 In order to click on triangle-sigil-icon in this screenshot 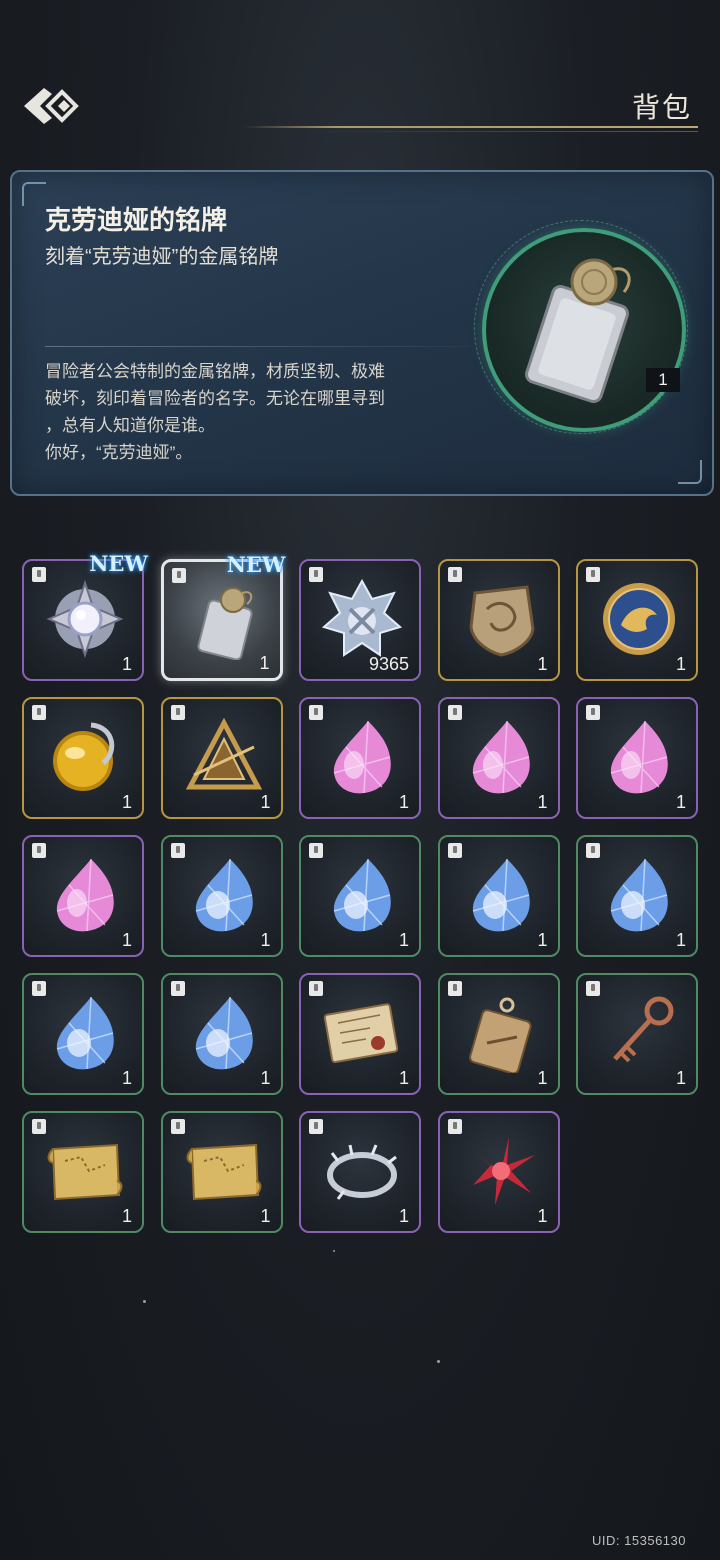, I will do `click(223, 753)`.